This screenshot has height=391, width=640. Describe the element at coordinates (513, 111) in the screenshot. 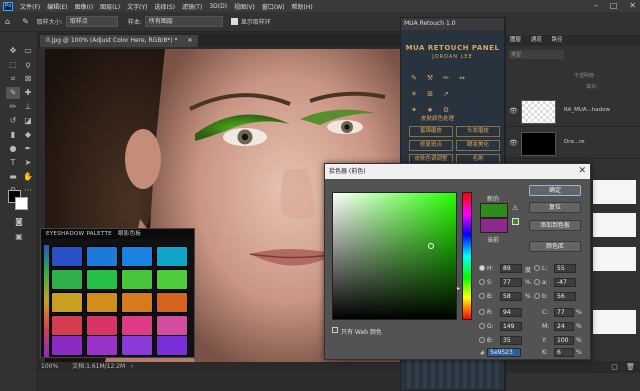

I see `visibility-icon: 👁` at that location.